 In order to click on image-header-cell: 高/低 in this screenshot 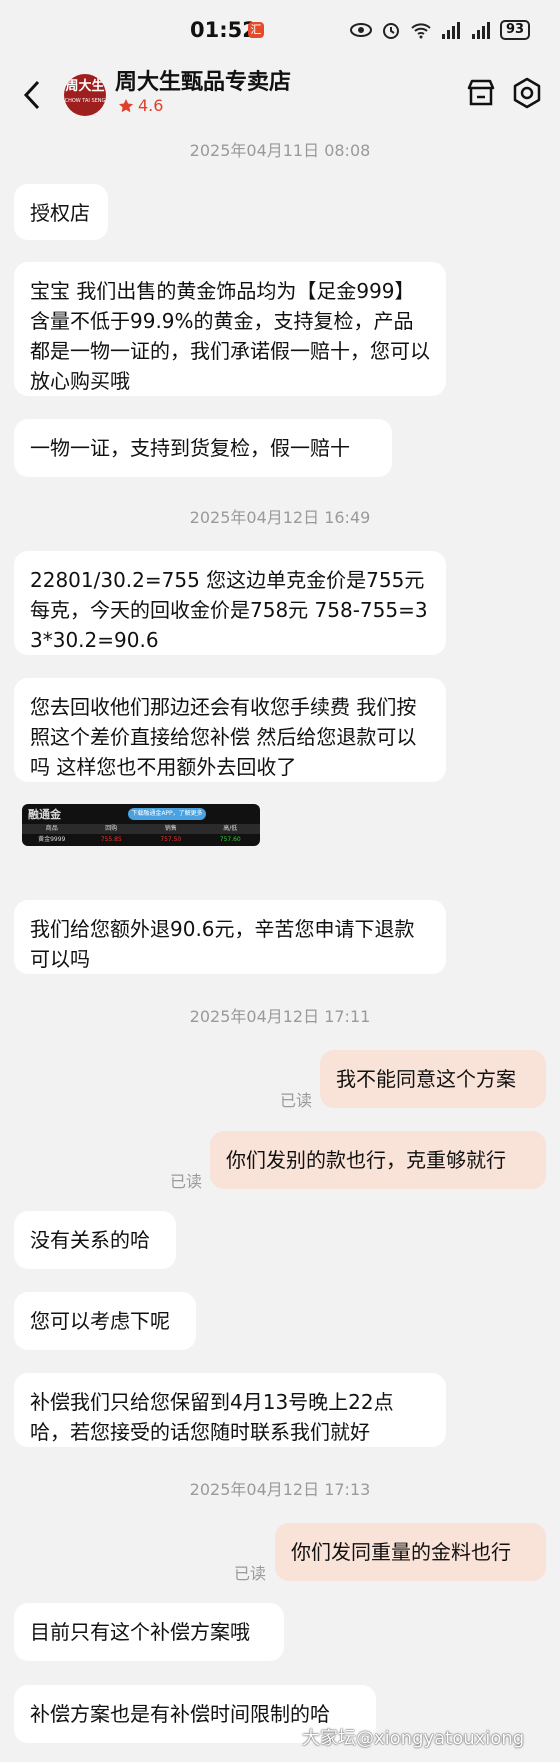, I will do `click(230, 828)`.